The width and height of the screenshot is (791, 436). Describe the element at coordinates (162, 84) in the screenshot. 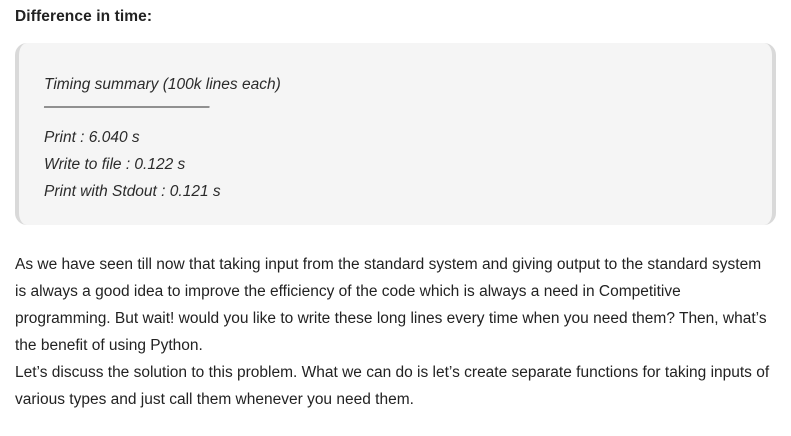

I see `code-line-title: Timing summary (100k lines each)` at that location.